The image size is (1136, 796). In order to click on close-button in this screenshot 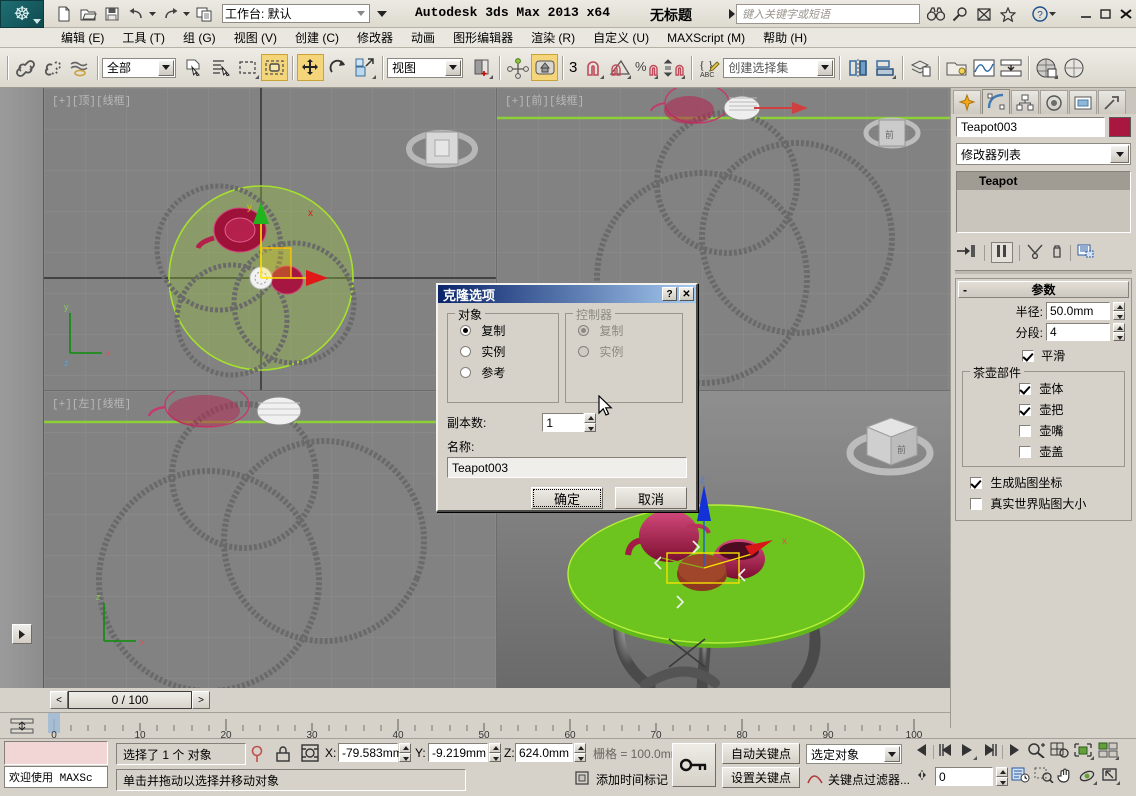, I will do `click(1126, 14)`.